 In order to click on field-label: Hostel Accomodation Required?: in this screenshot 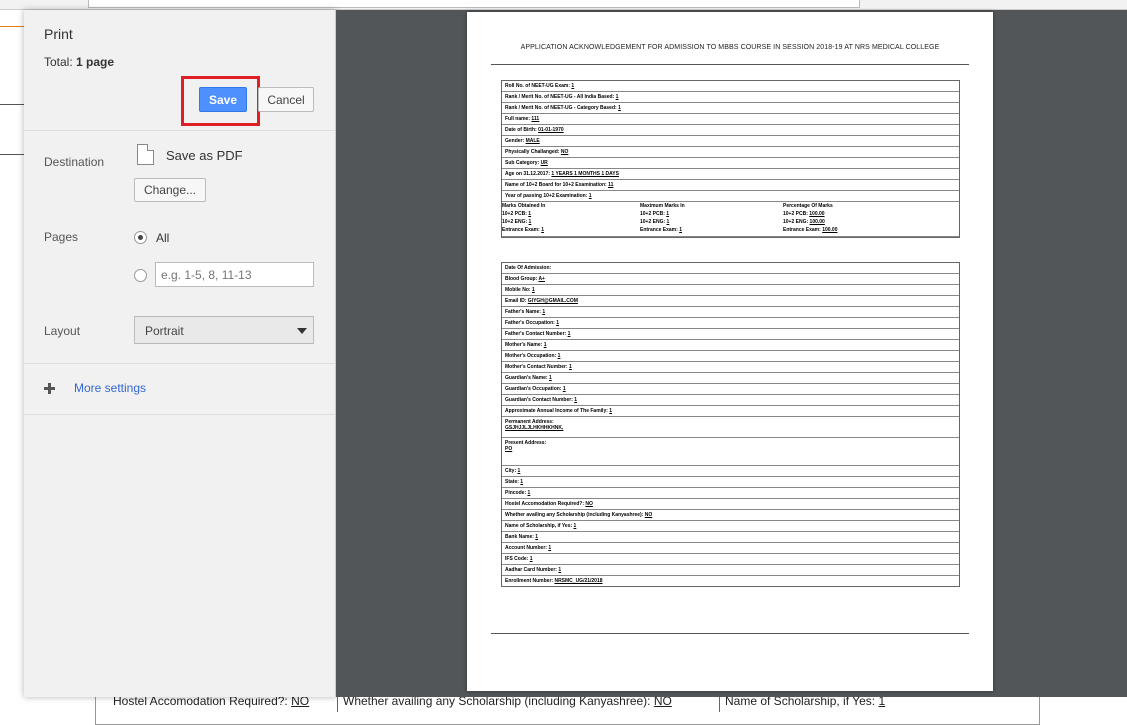, I will do `click(544, 504)`.